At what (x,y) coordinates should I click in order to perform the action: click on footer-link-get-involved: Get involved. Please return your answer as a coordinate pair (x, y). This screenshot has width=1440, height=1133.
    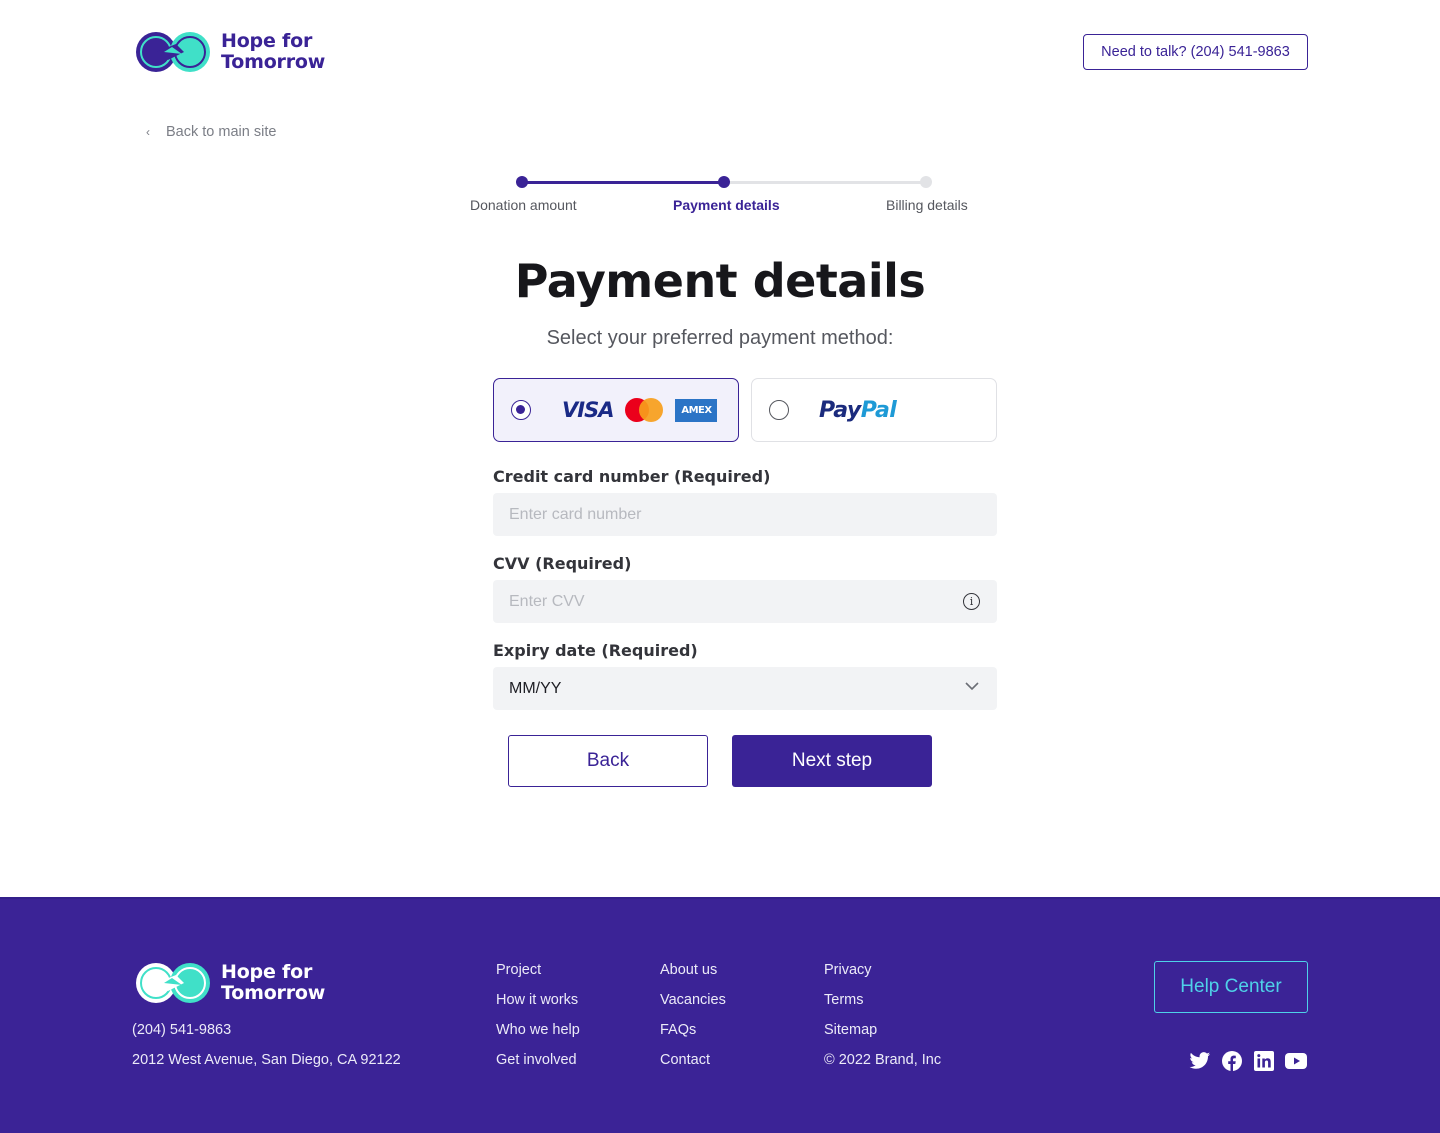
    Looking at the image, I should click on (536, 1060).